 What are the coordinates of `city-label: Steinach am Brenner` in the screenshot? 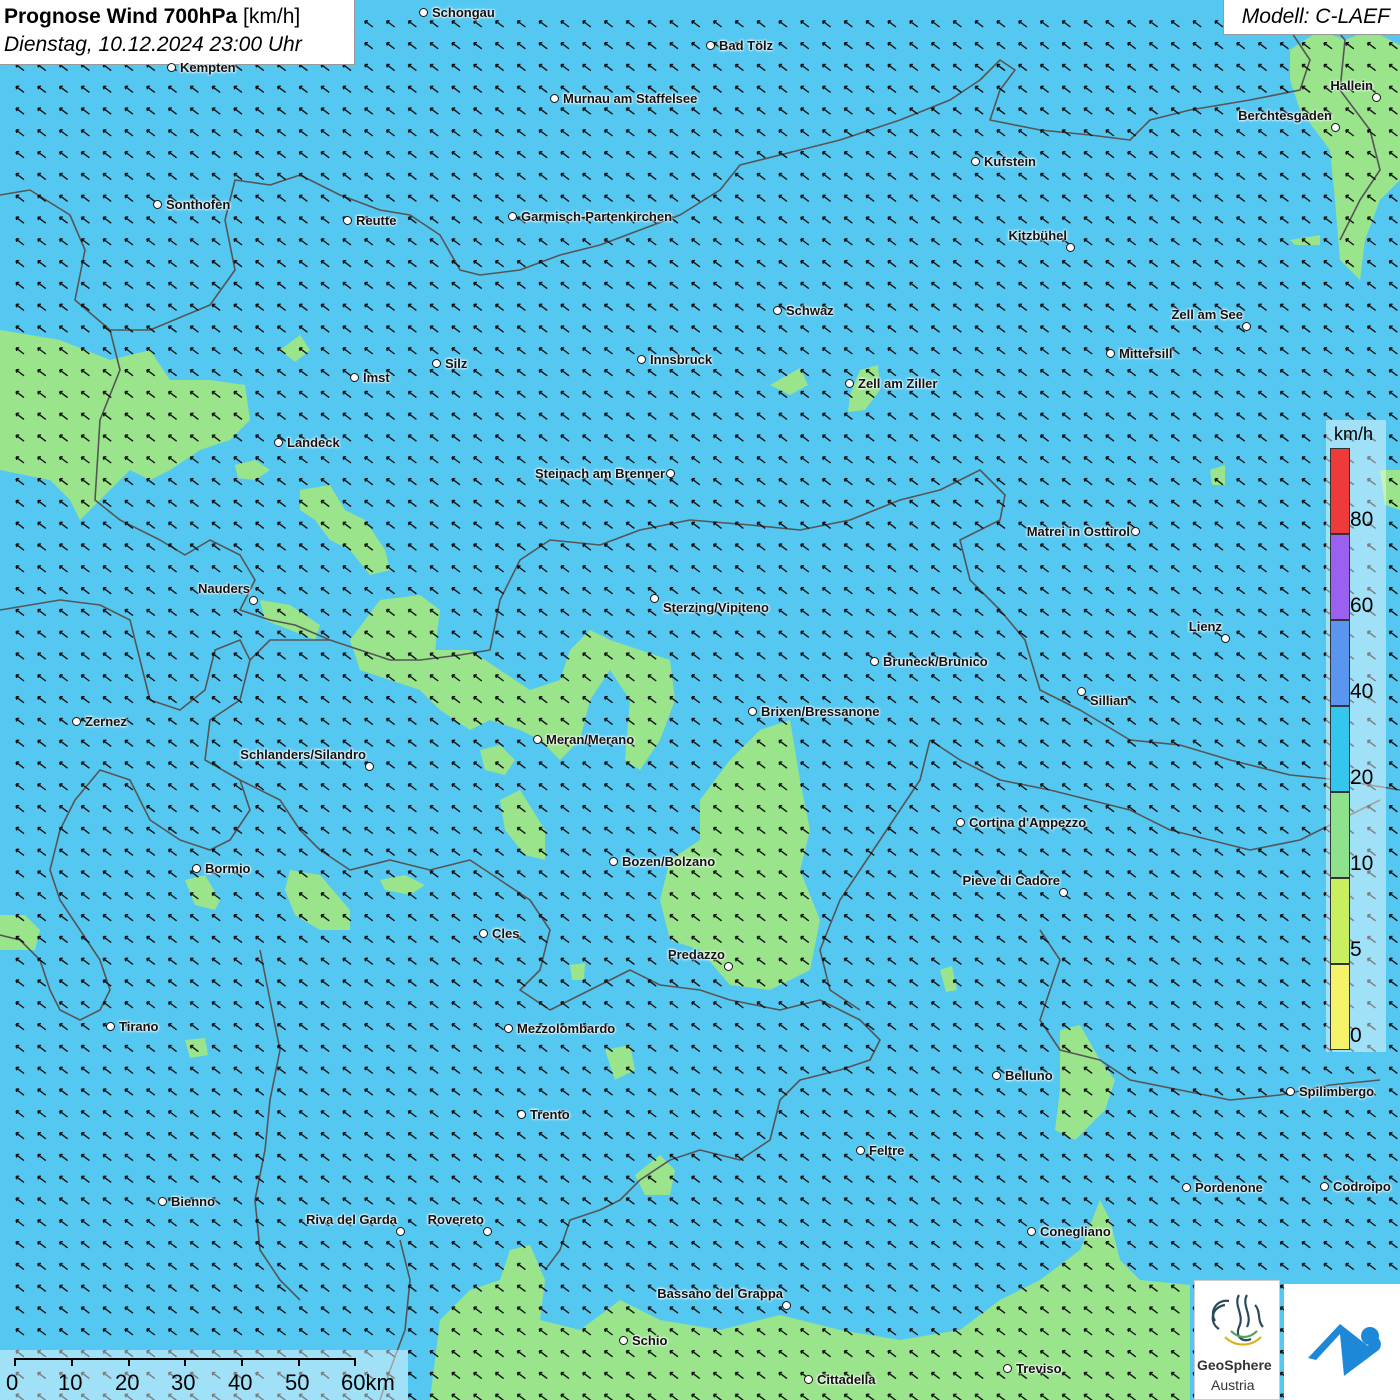 It's located at (600, 473).